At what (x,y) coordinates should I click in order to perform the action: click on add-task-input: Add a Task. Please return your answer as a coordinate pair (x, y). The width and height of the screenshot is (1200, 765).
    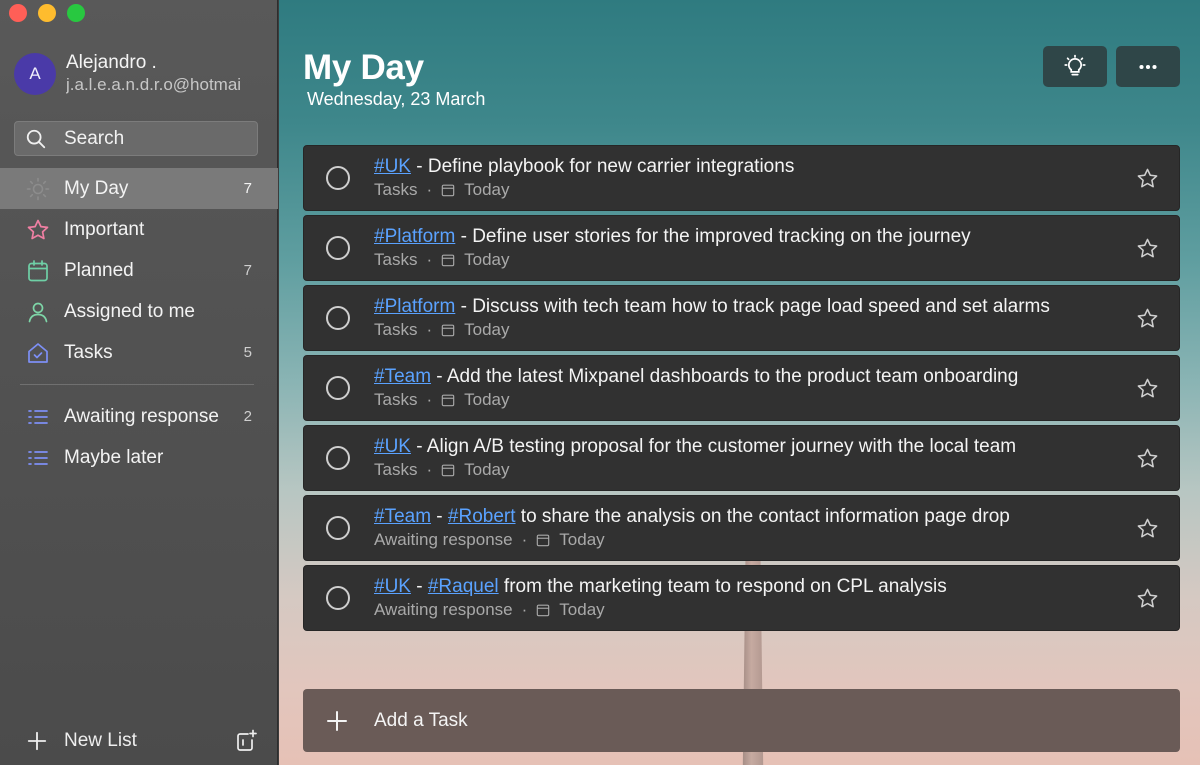
    Looking at the image, I should click on (741, 720).